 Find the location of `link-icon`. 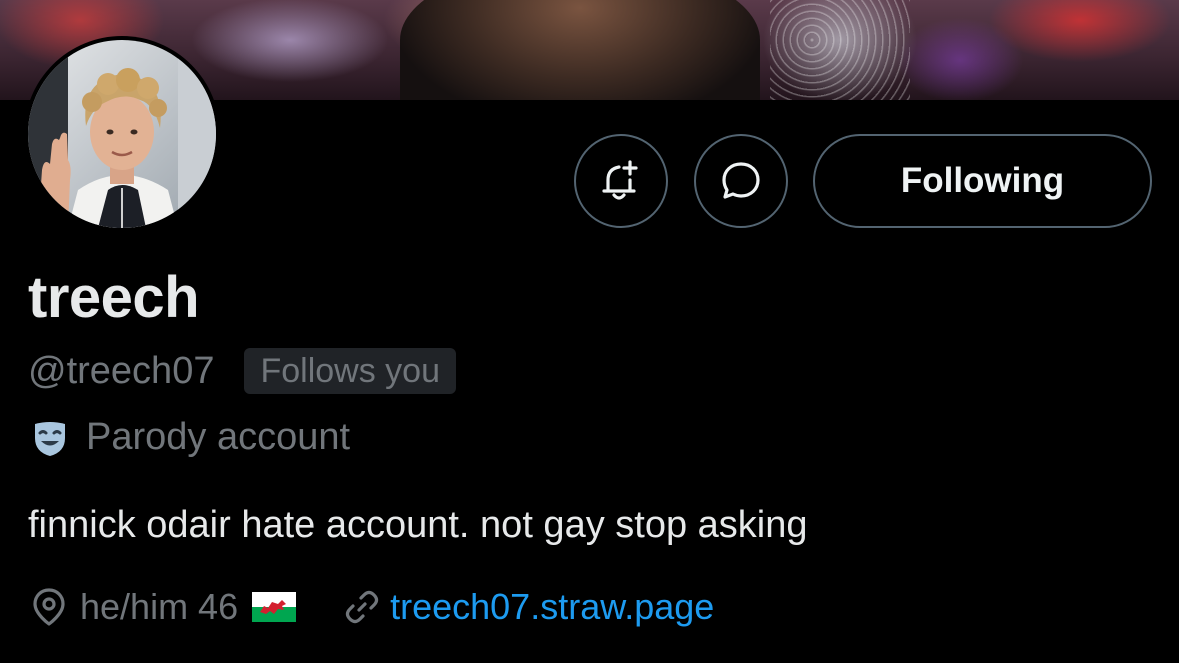

link-icon is located at coordinates (362, 607).